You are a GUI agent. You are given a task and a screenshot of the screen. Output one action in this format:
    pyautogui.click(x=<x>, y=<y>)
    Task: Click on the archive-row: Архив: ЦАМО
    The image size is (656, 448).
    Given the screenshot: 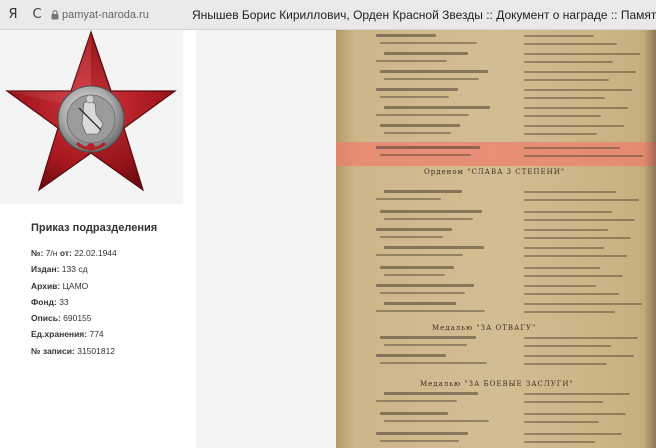 What is the action you would take?
    pyautogui.click(x=60, y=285)
    